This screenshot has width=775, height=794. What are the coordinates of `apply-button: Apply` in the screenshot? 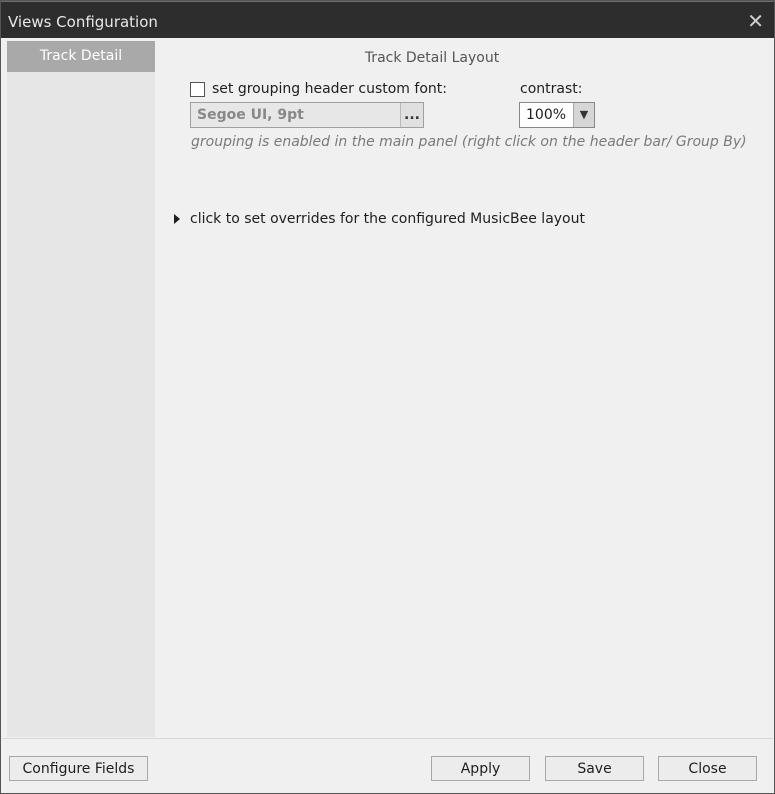 It's located at (480, 768).